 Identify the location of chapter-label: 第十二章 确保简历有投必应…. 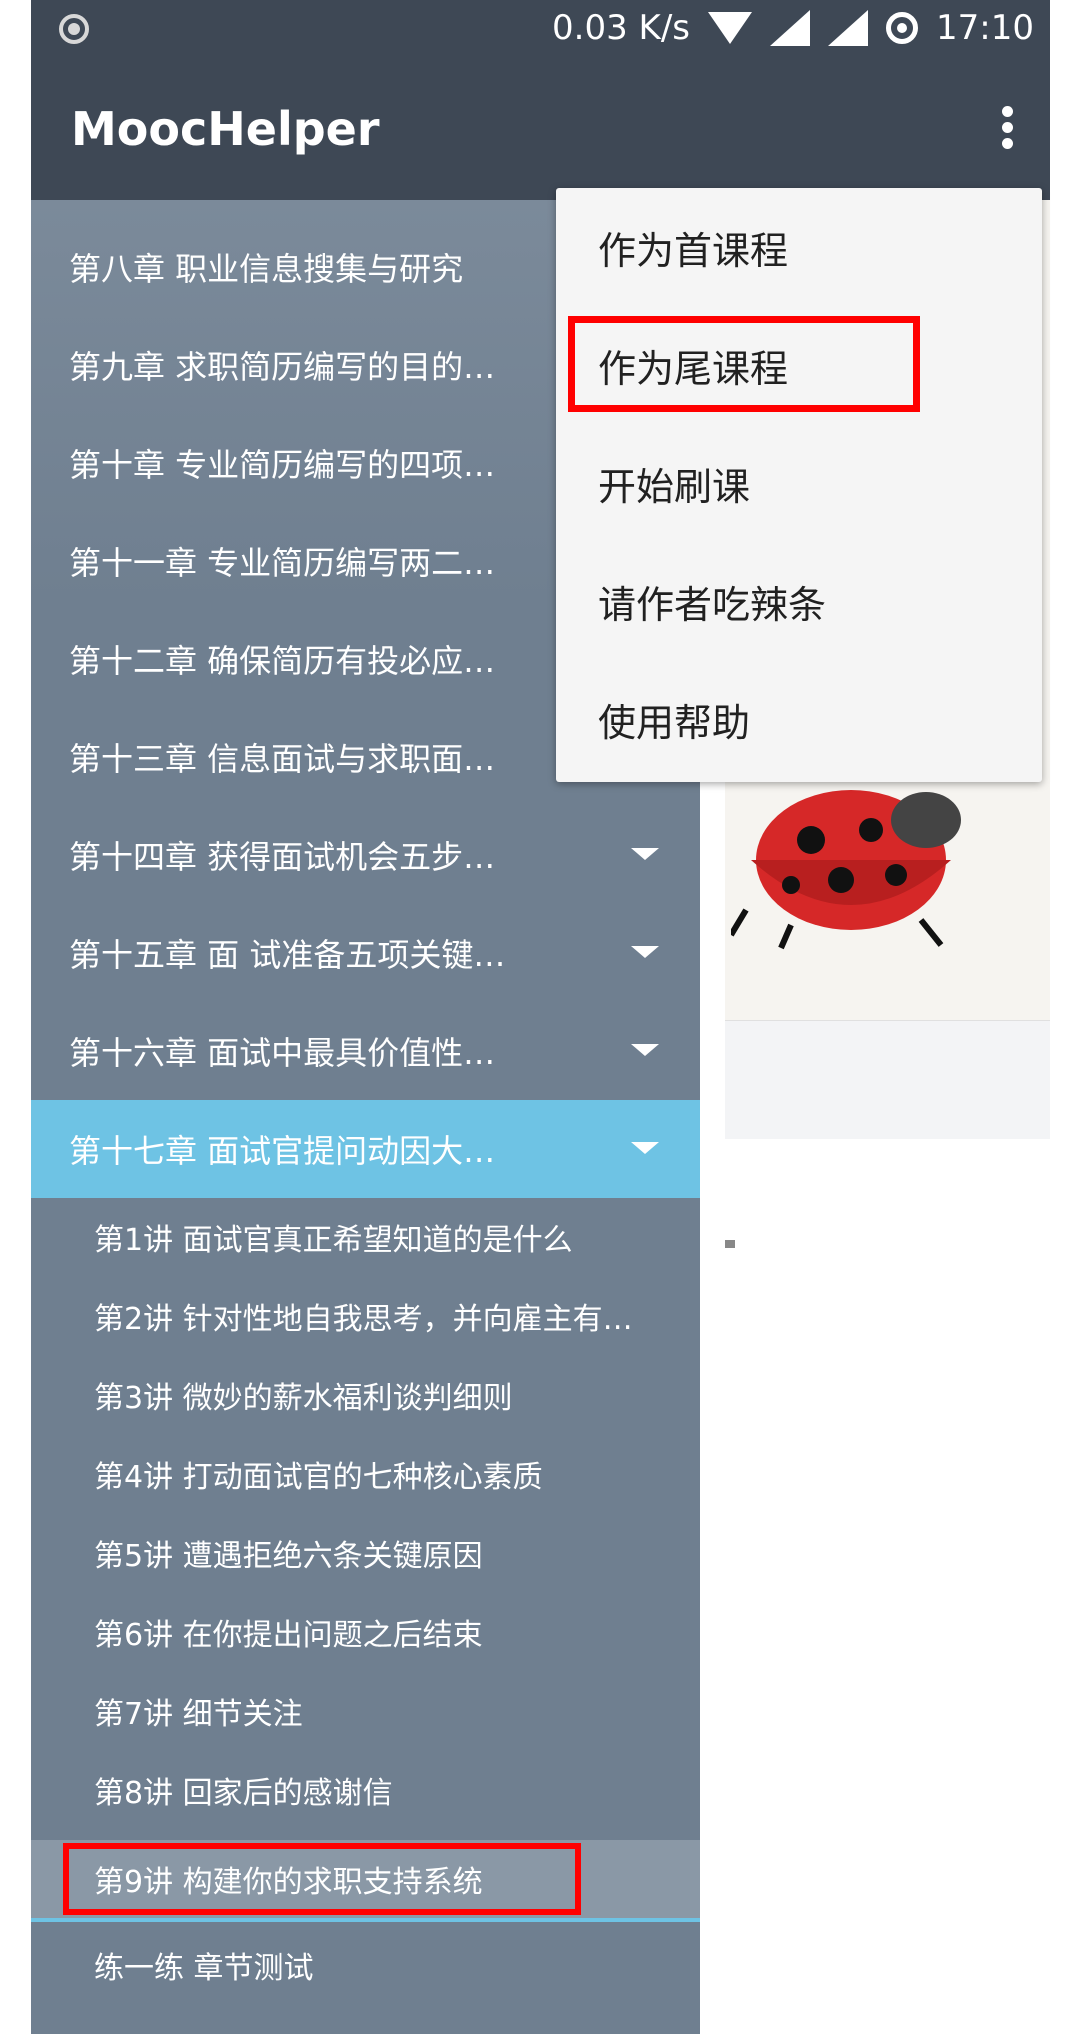
(282, 661).